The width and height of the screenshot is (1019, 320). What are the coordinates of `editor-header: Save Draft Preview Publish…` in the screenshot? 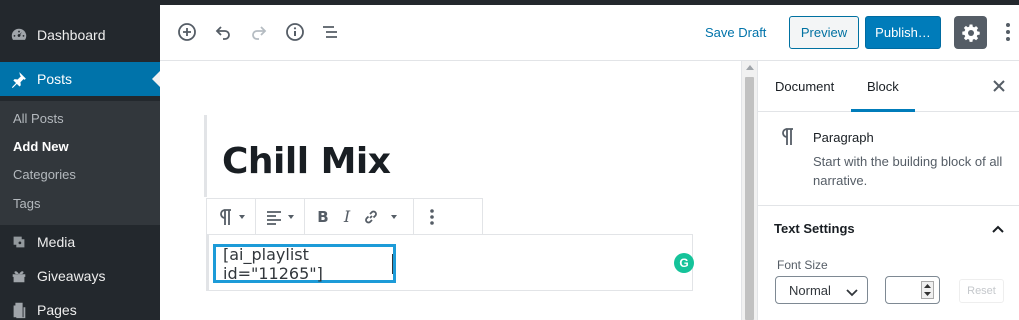 It's located at (589, 33).